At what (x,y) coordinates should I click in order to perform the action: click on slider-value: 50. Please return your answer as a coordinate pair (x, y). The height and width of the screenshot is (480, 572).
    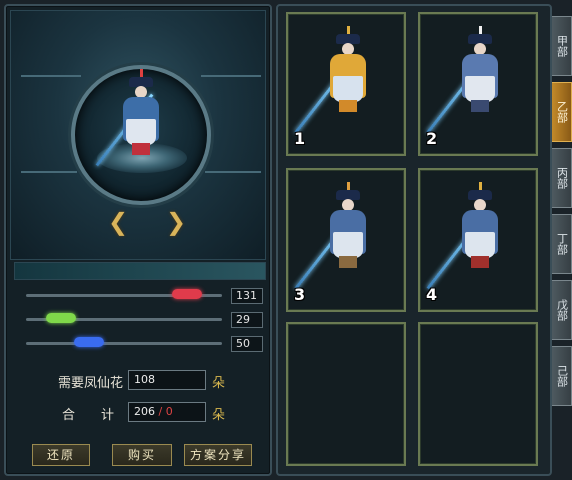
    Looking at the image, I should click on (247, 344).